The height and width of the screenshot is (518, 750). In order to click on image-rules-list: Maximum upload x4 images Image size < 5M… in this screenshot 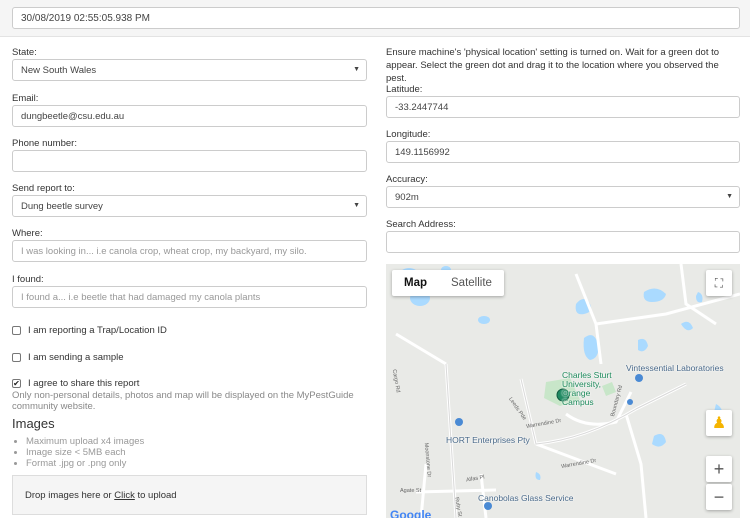, I will do `click(85, 452)`.